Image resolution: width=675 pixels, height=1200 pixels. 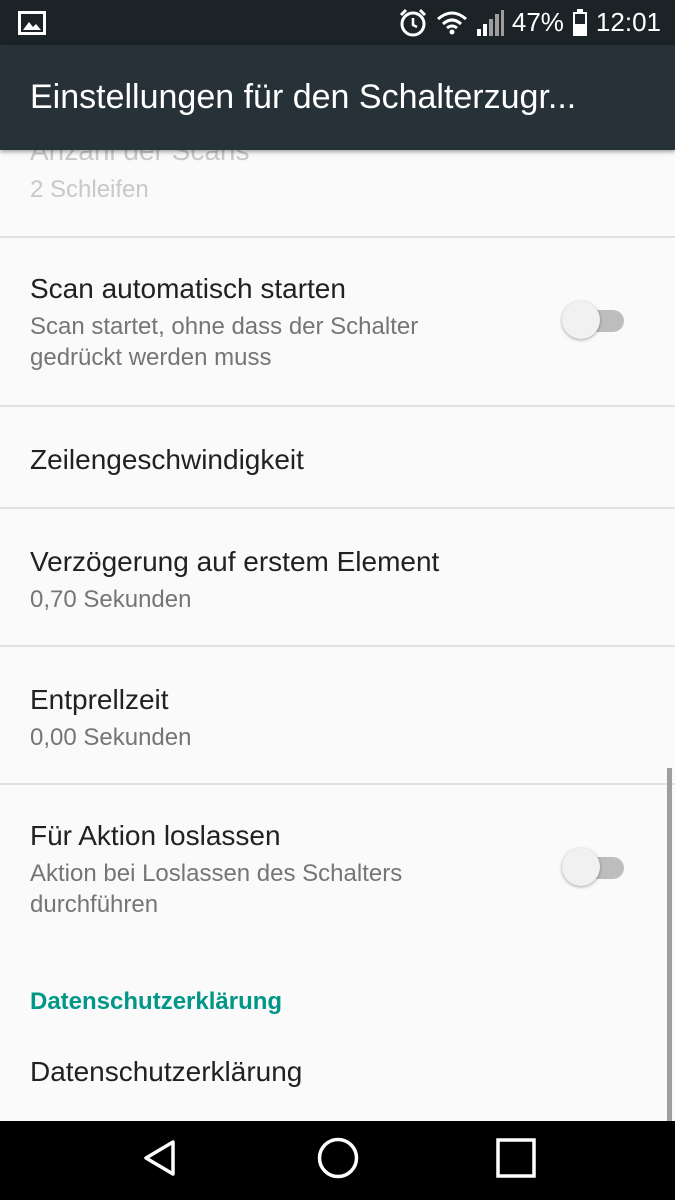 I want to click on back-button, so click(x=160, y=1160).